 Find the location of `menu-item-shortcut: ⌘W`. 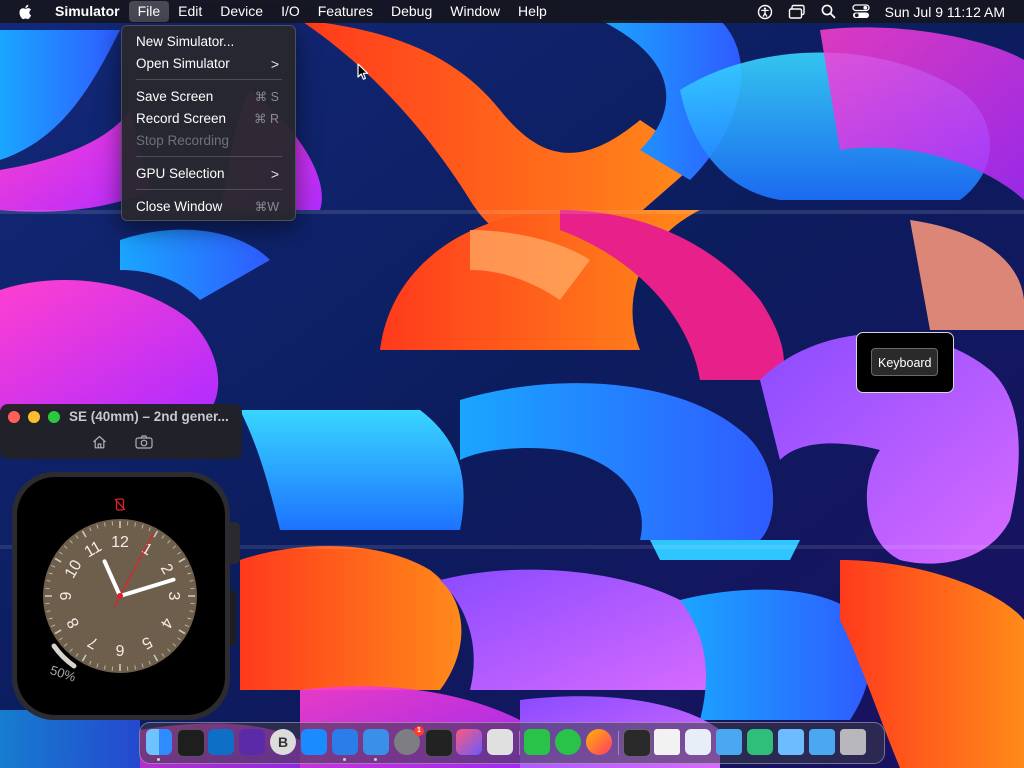

menu-item-shortcut: ⌘W is located at coordinates (266, 207).